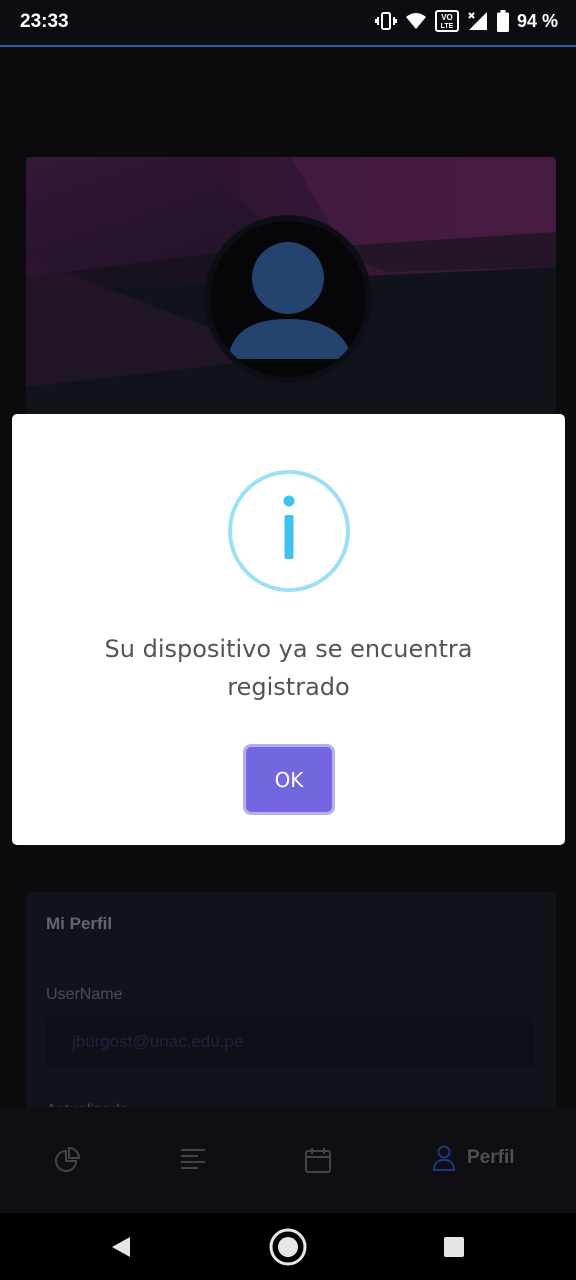  What do you see at coordinates (537, 20) in the screenshot?
I see `battery-percentage: 94 %` at bounding box center [537, 20].